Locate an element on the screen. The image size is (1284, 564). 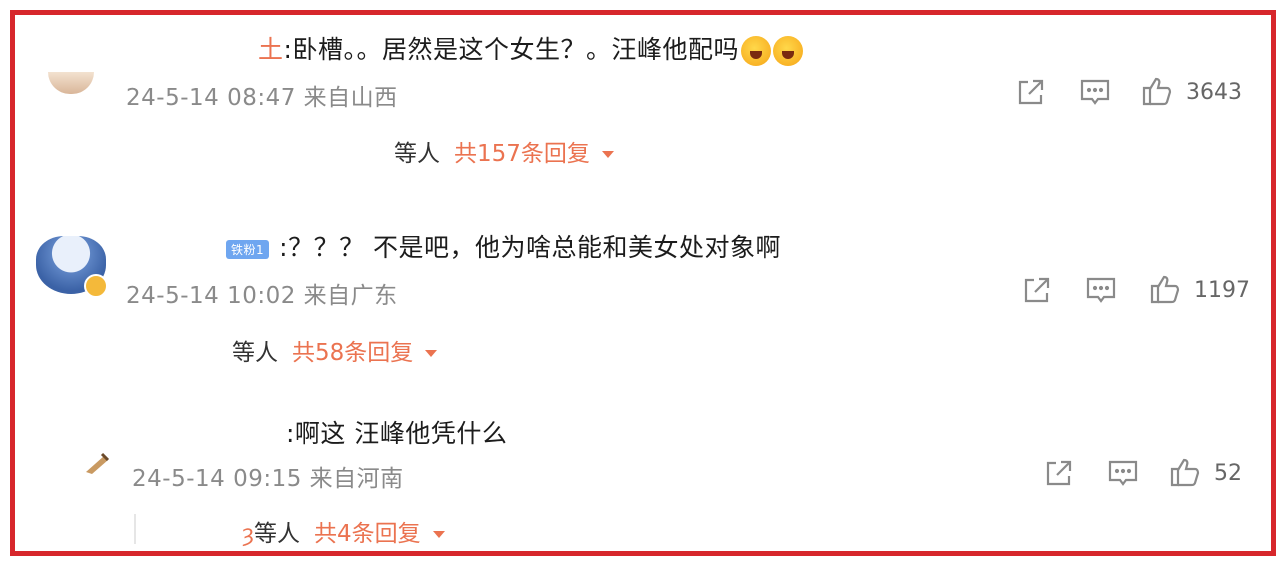
reply-total: 共58条回复 is located at coordinates (353, 353).